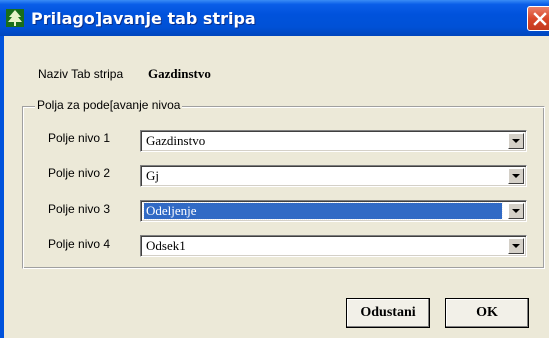  I want to click on close-button, so click(538, 18).